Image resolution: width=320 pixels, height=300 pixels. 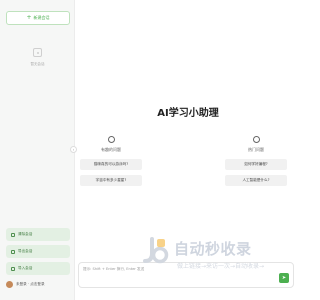 I want to click on user-info: 未登录 · 点击登录, so click(x=25, y=284).